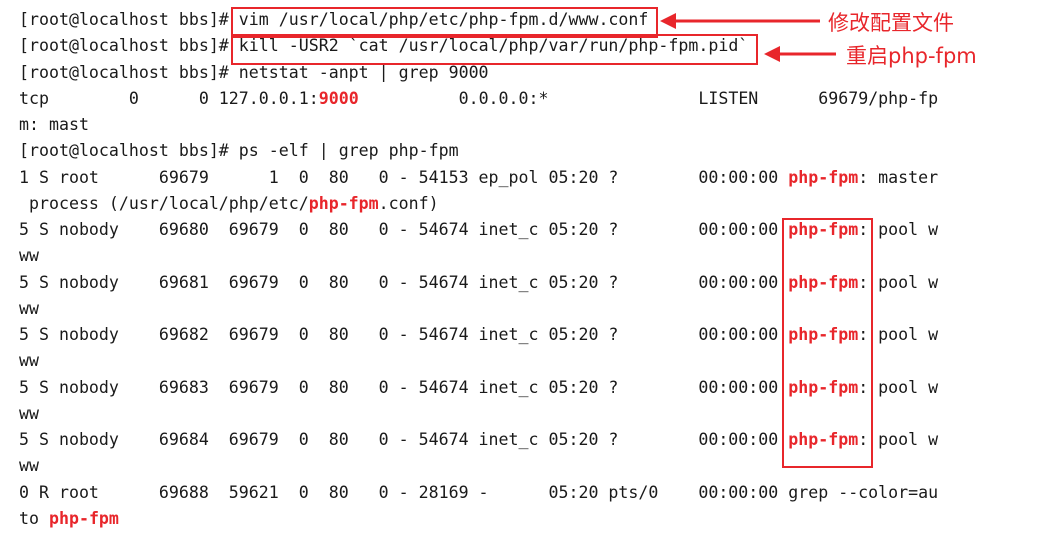 The height and width of the screenshot is (534, 1044). I want to click on arrow-to-kill-command, so click(800, 54).